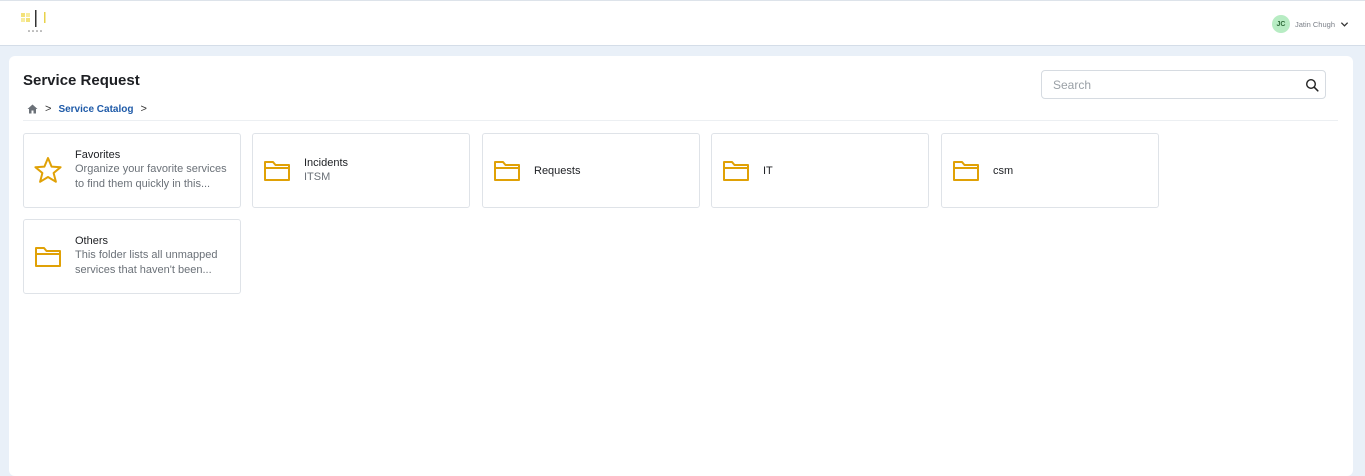 The image size is (1365, 476). I want to click on user-name: Jatin Chugh, so click(1314, 24).